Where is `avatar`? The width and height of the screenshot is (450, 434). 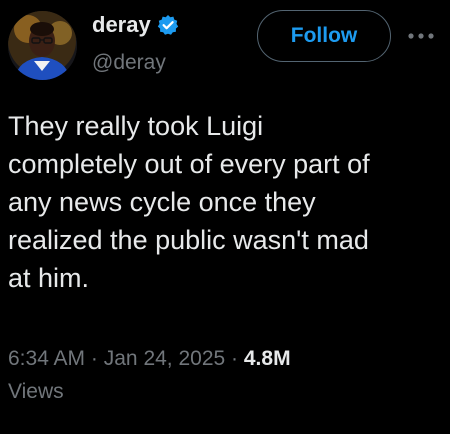
avatar is located at coordinates (42, 45).